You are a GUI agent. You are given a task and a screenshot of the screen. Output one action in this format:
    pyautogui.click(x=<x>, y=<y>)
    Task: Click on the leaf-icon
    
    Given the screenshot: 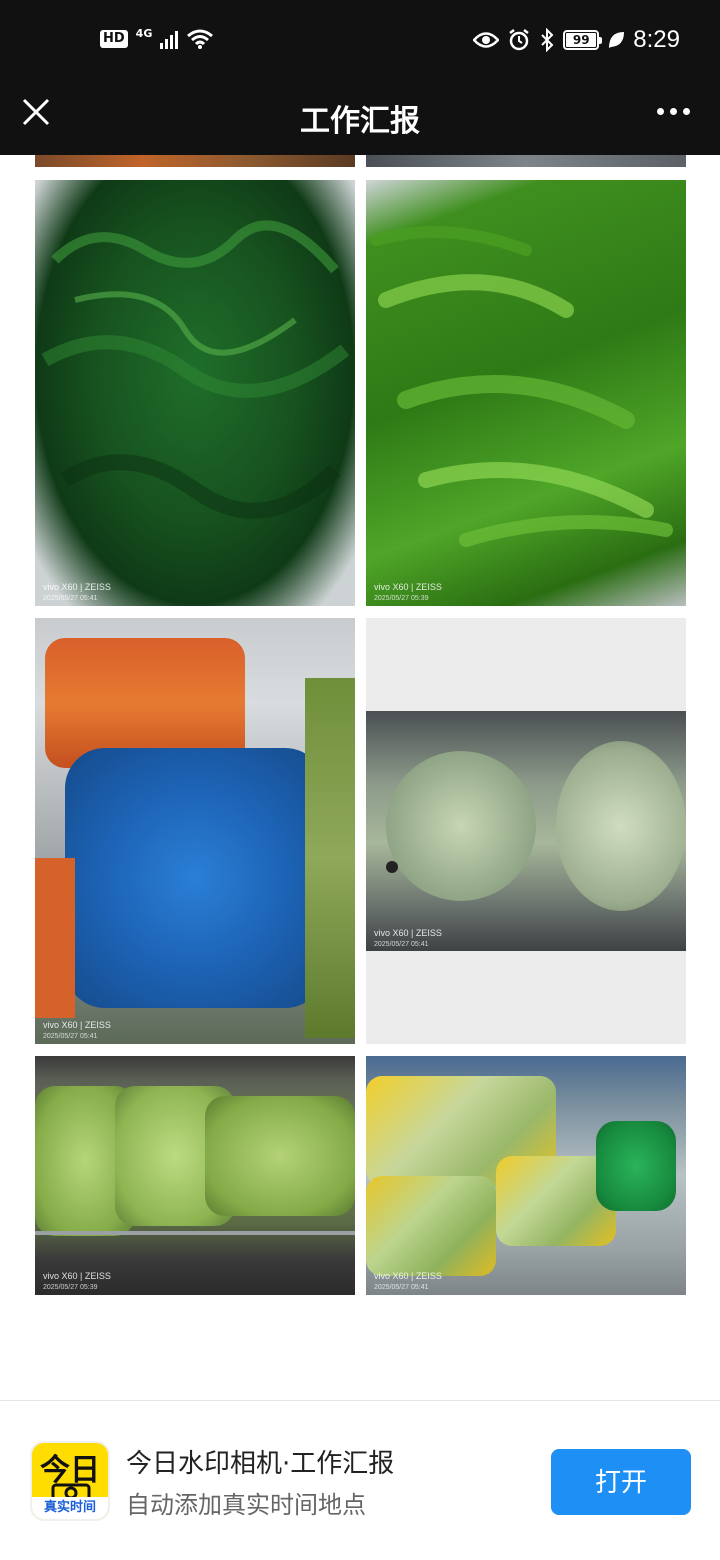 What is the action you would take?
    pyautogui.click(x=617, y=40)
    